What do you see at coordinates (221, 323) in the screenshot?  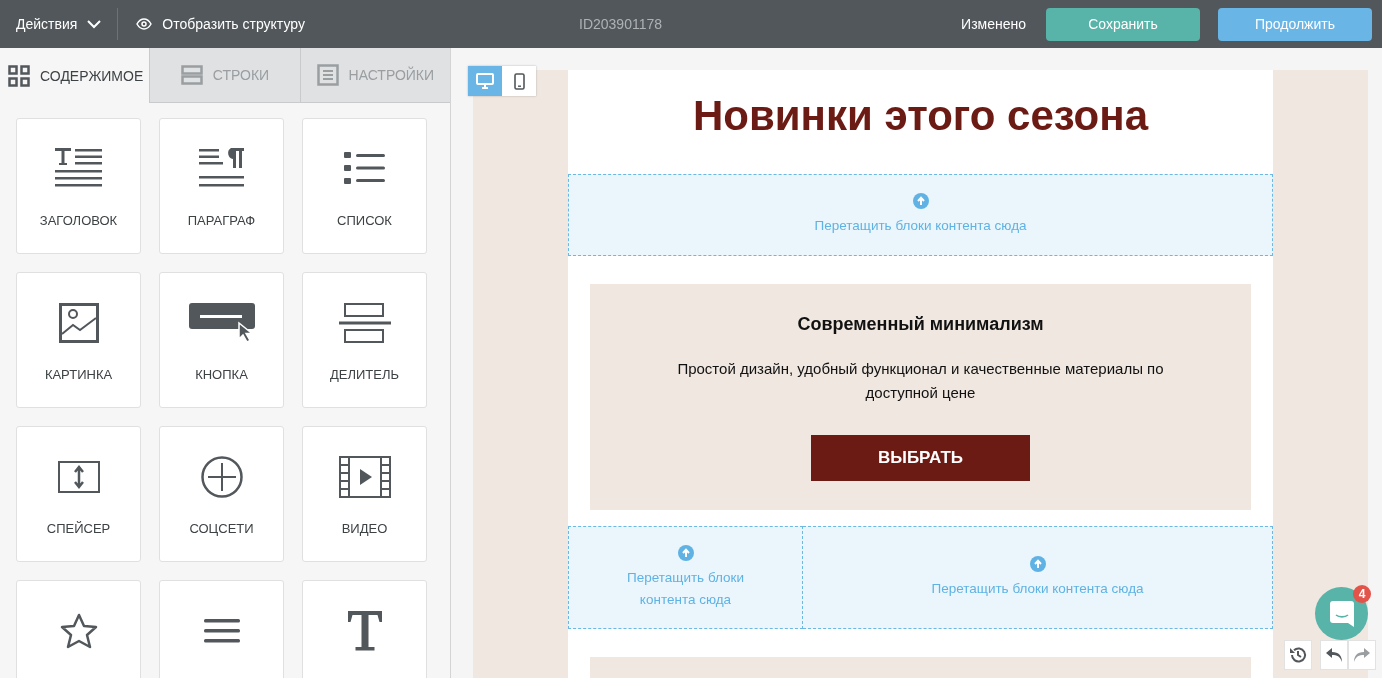 I see `button-cursor-icon` at bounding box center [221, 323].